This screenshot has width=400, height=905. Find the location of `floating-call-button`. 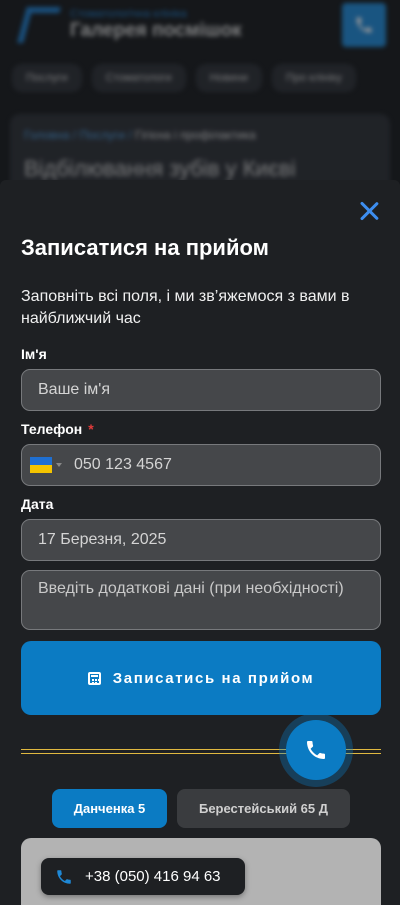

floating-call-button is located at coordinates (316, 750).